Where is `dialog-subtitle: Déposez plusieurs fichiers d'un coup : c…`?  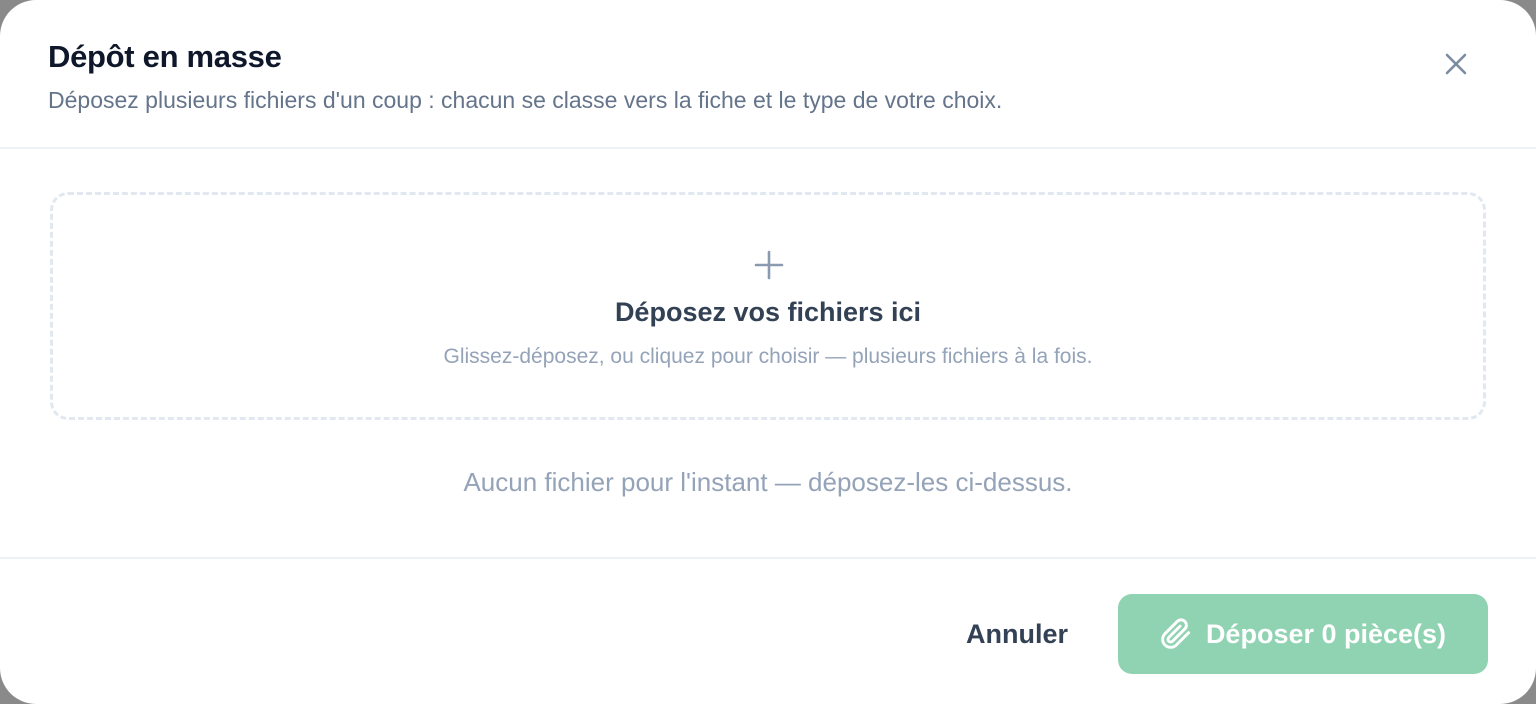 dialog-subtitle: Déposez plusieurs fichiers d'un coup : c… is located at coordinates (525, 100).